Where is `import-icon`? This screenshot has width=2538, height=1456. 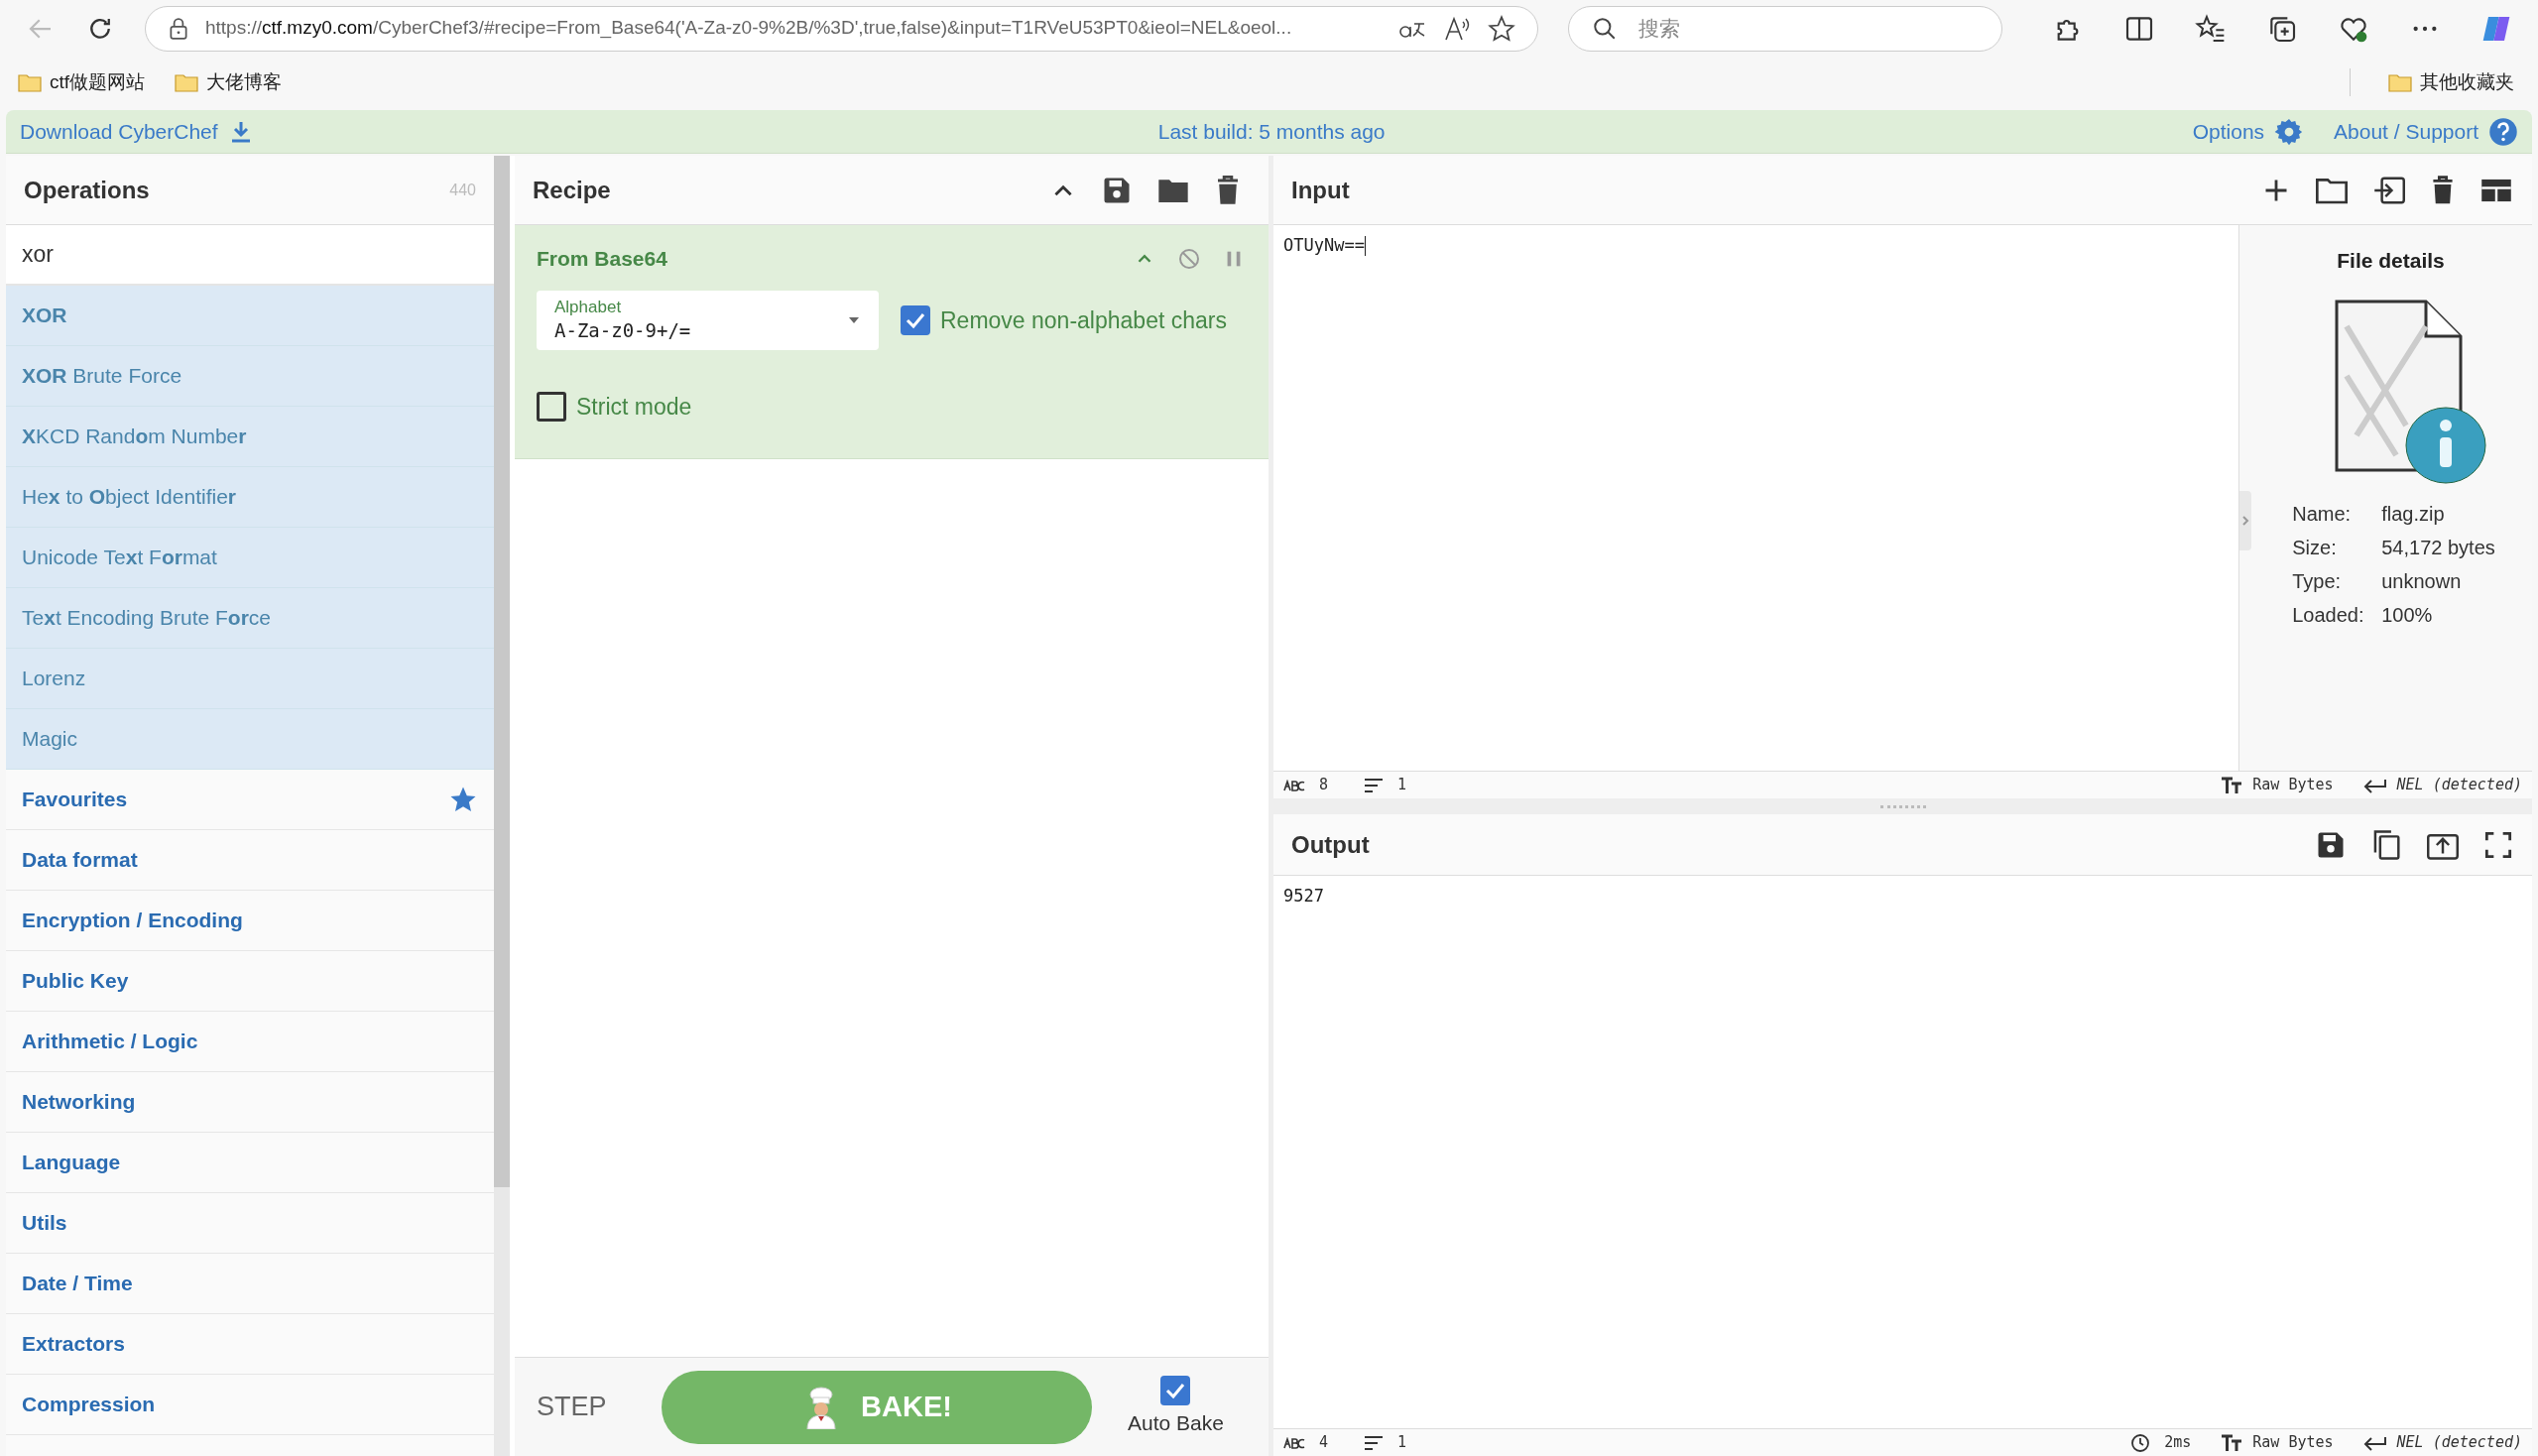 import-icon is located at coordinates (2389, 190).